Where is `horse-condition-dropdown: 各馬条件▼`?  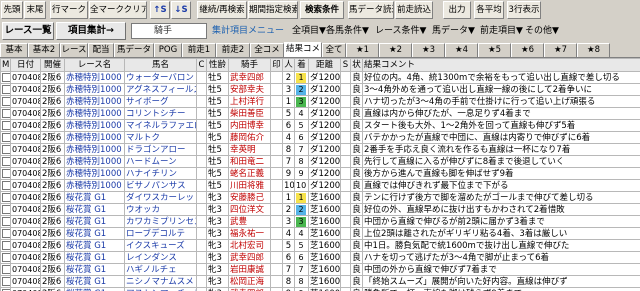 horse-condition-dropdown: 各馬条件▼ is located at coordinates (347, 31).